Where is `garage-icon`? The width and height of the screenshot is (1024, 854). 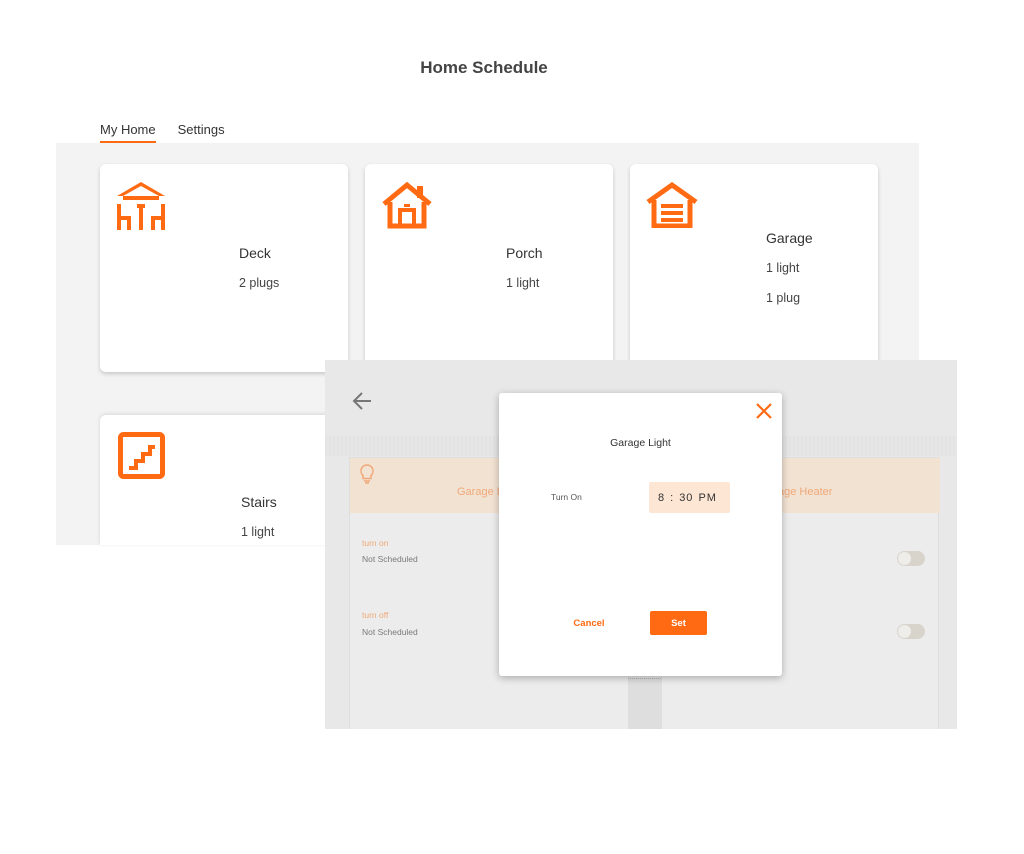
garage-icon is located at coordinates (672, 205).